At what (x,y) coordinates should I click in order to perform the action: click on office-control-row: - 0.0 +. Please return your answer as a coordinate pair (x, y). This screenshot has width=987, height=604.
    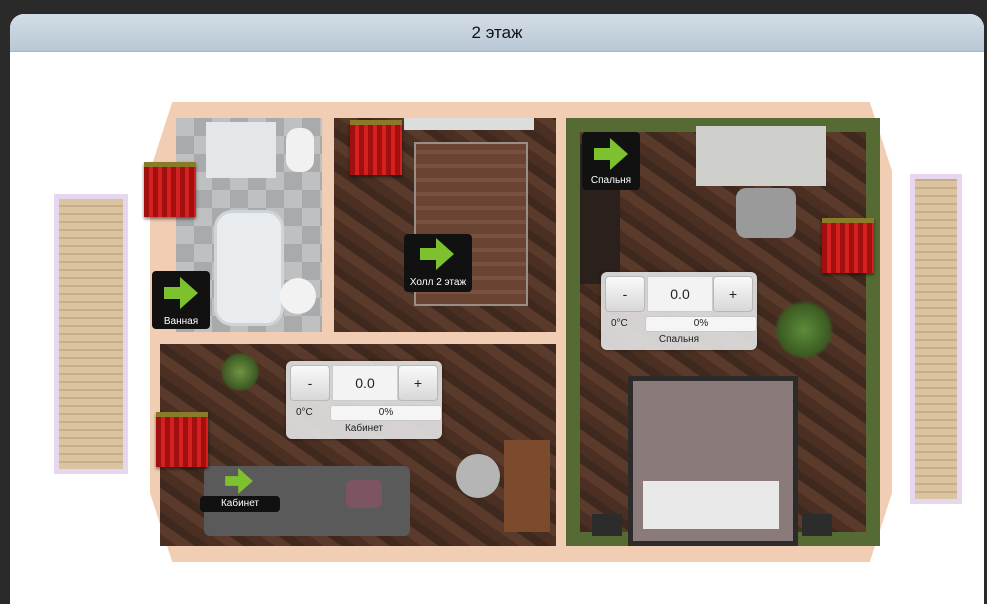
    Looking at the image, I should click on (364, 383).